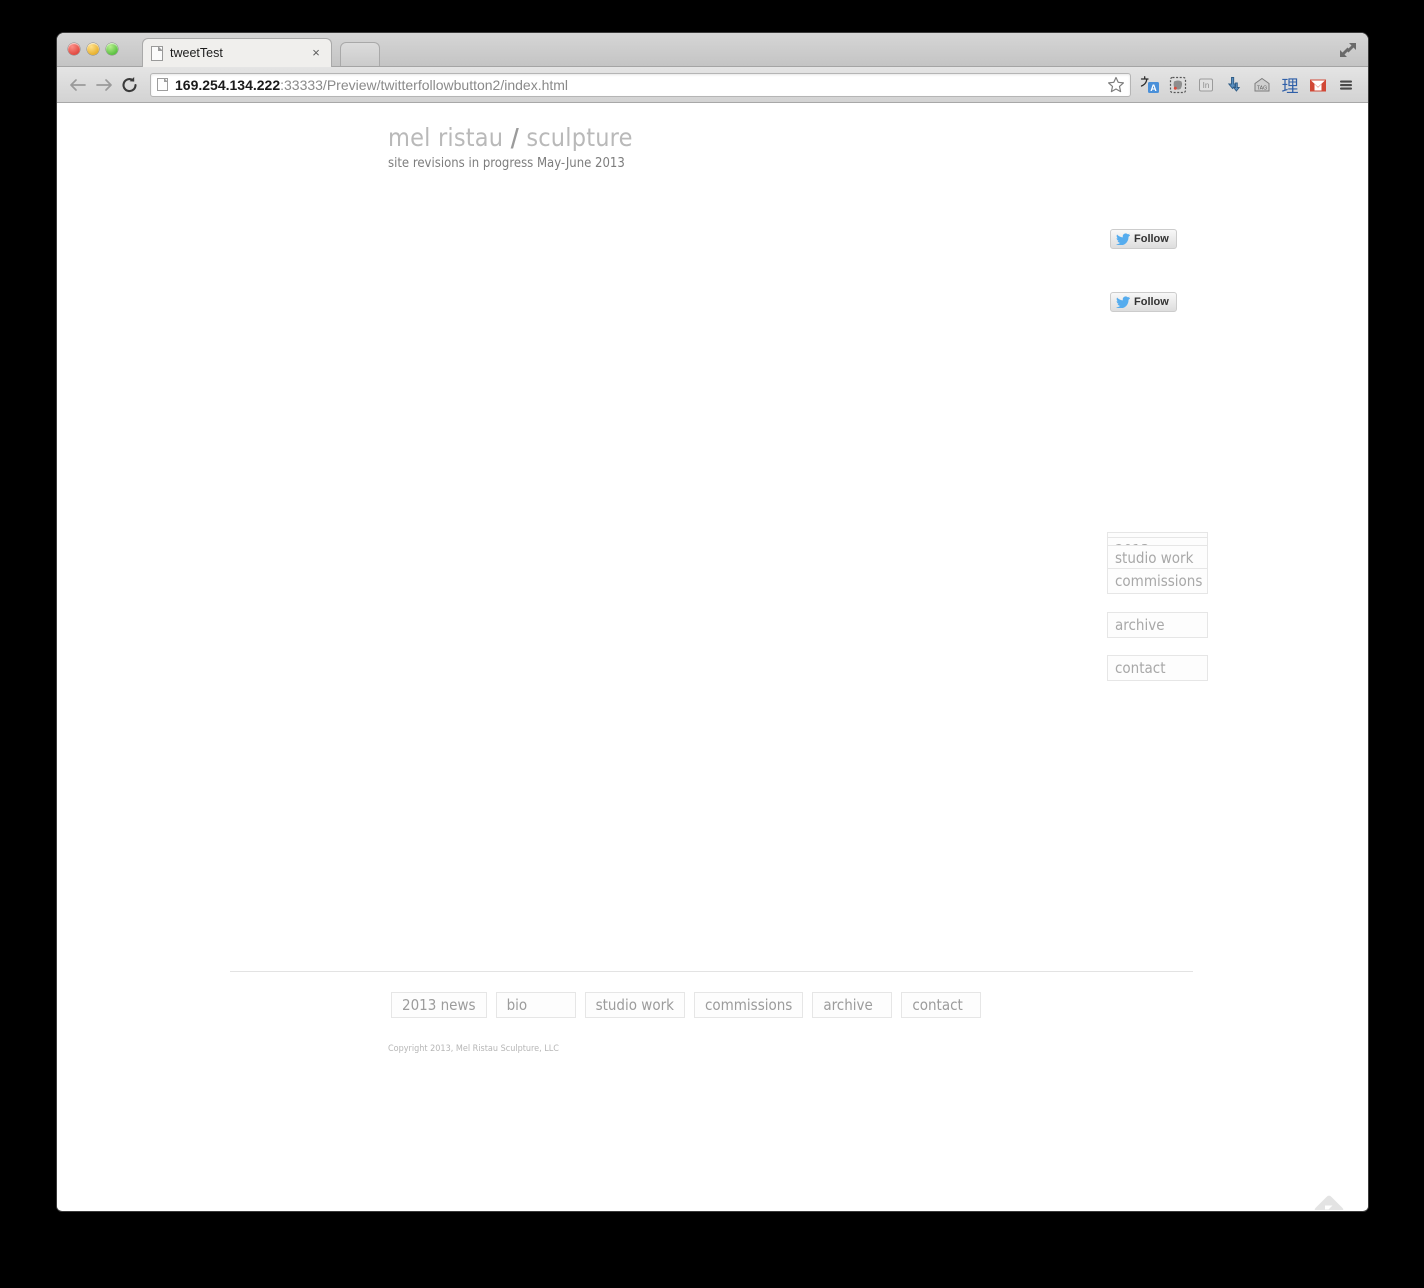 The image size is (1424, 1288). I want to click on footer-divider, so click(711, 971).